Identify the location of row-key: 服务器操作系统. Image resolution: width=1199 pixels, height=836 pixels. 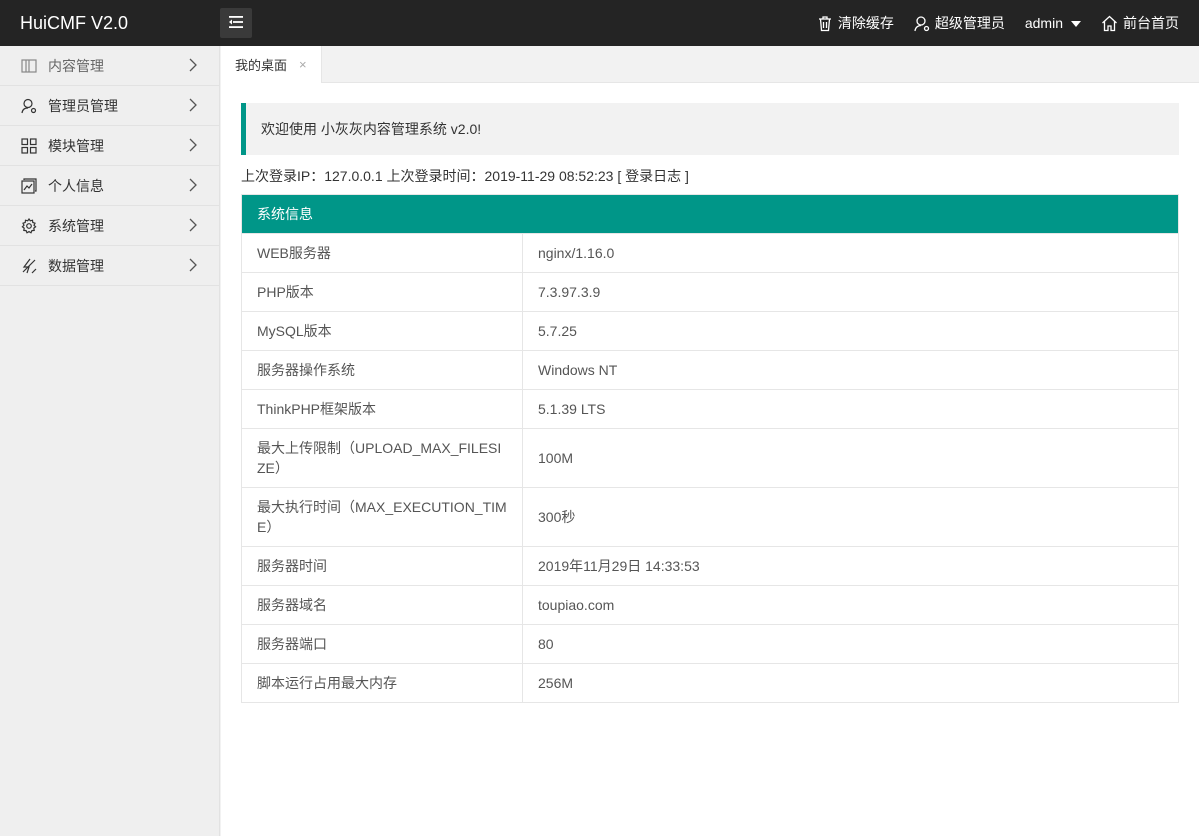
(382, 370).